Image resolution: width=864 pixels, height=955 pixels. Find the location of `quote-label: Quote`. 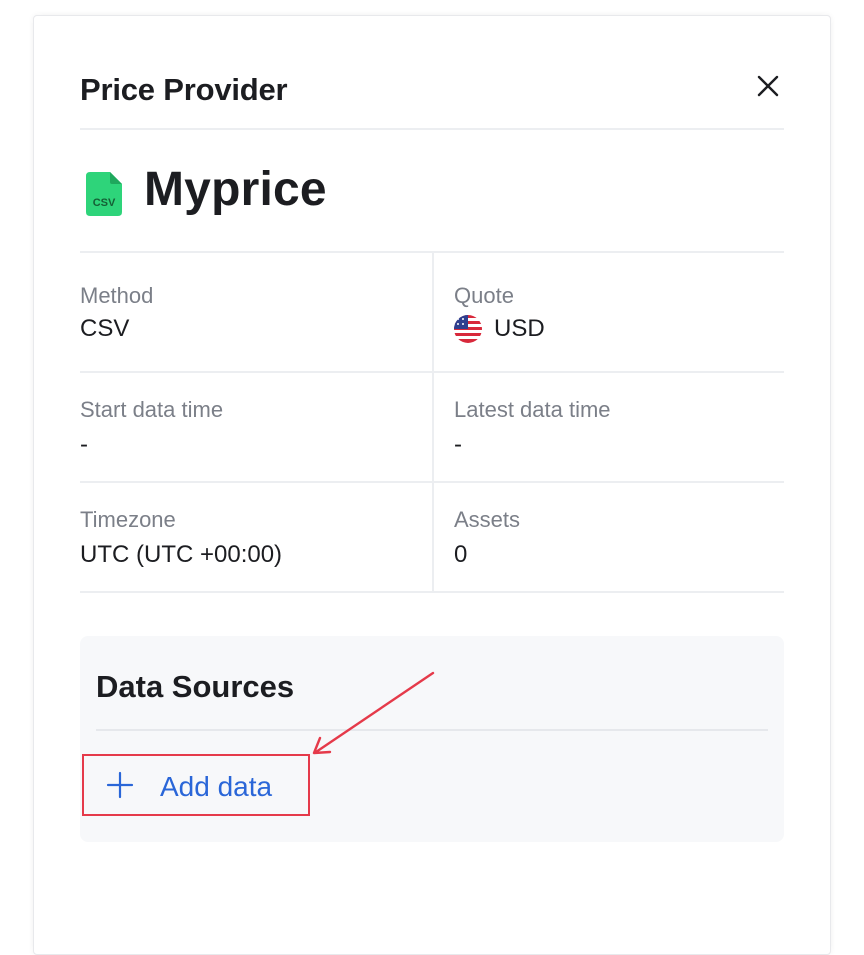

quote-label: Quote is located at coordinates (484, 295).